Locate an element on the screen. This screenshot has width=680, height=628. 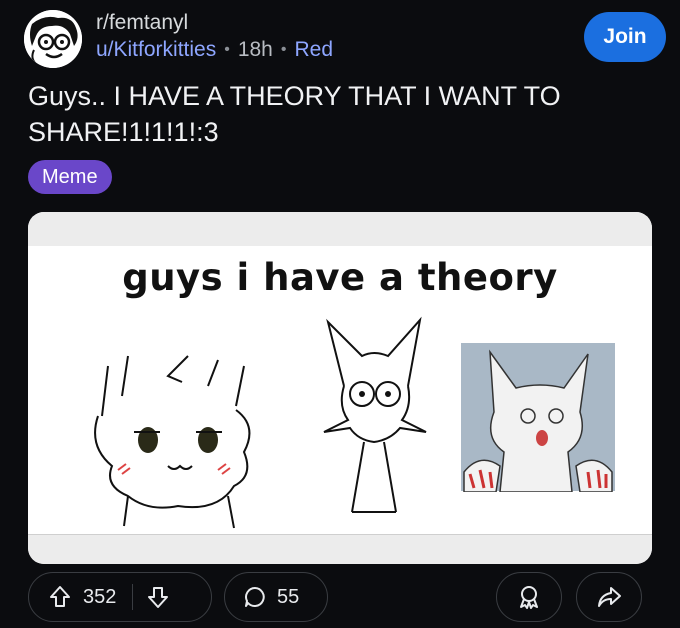
avatar-face-icon is located at coordinates (53, 39).